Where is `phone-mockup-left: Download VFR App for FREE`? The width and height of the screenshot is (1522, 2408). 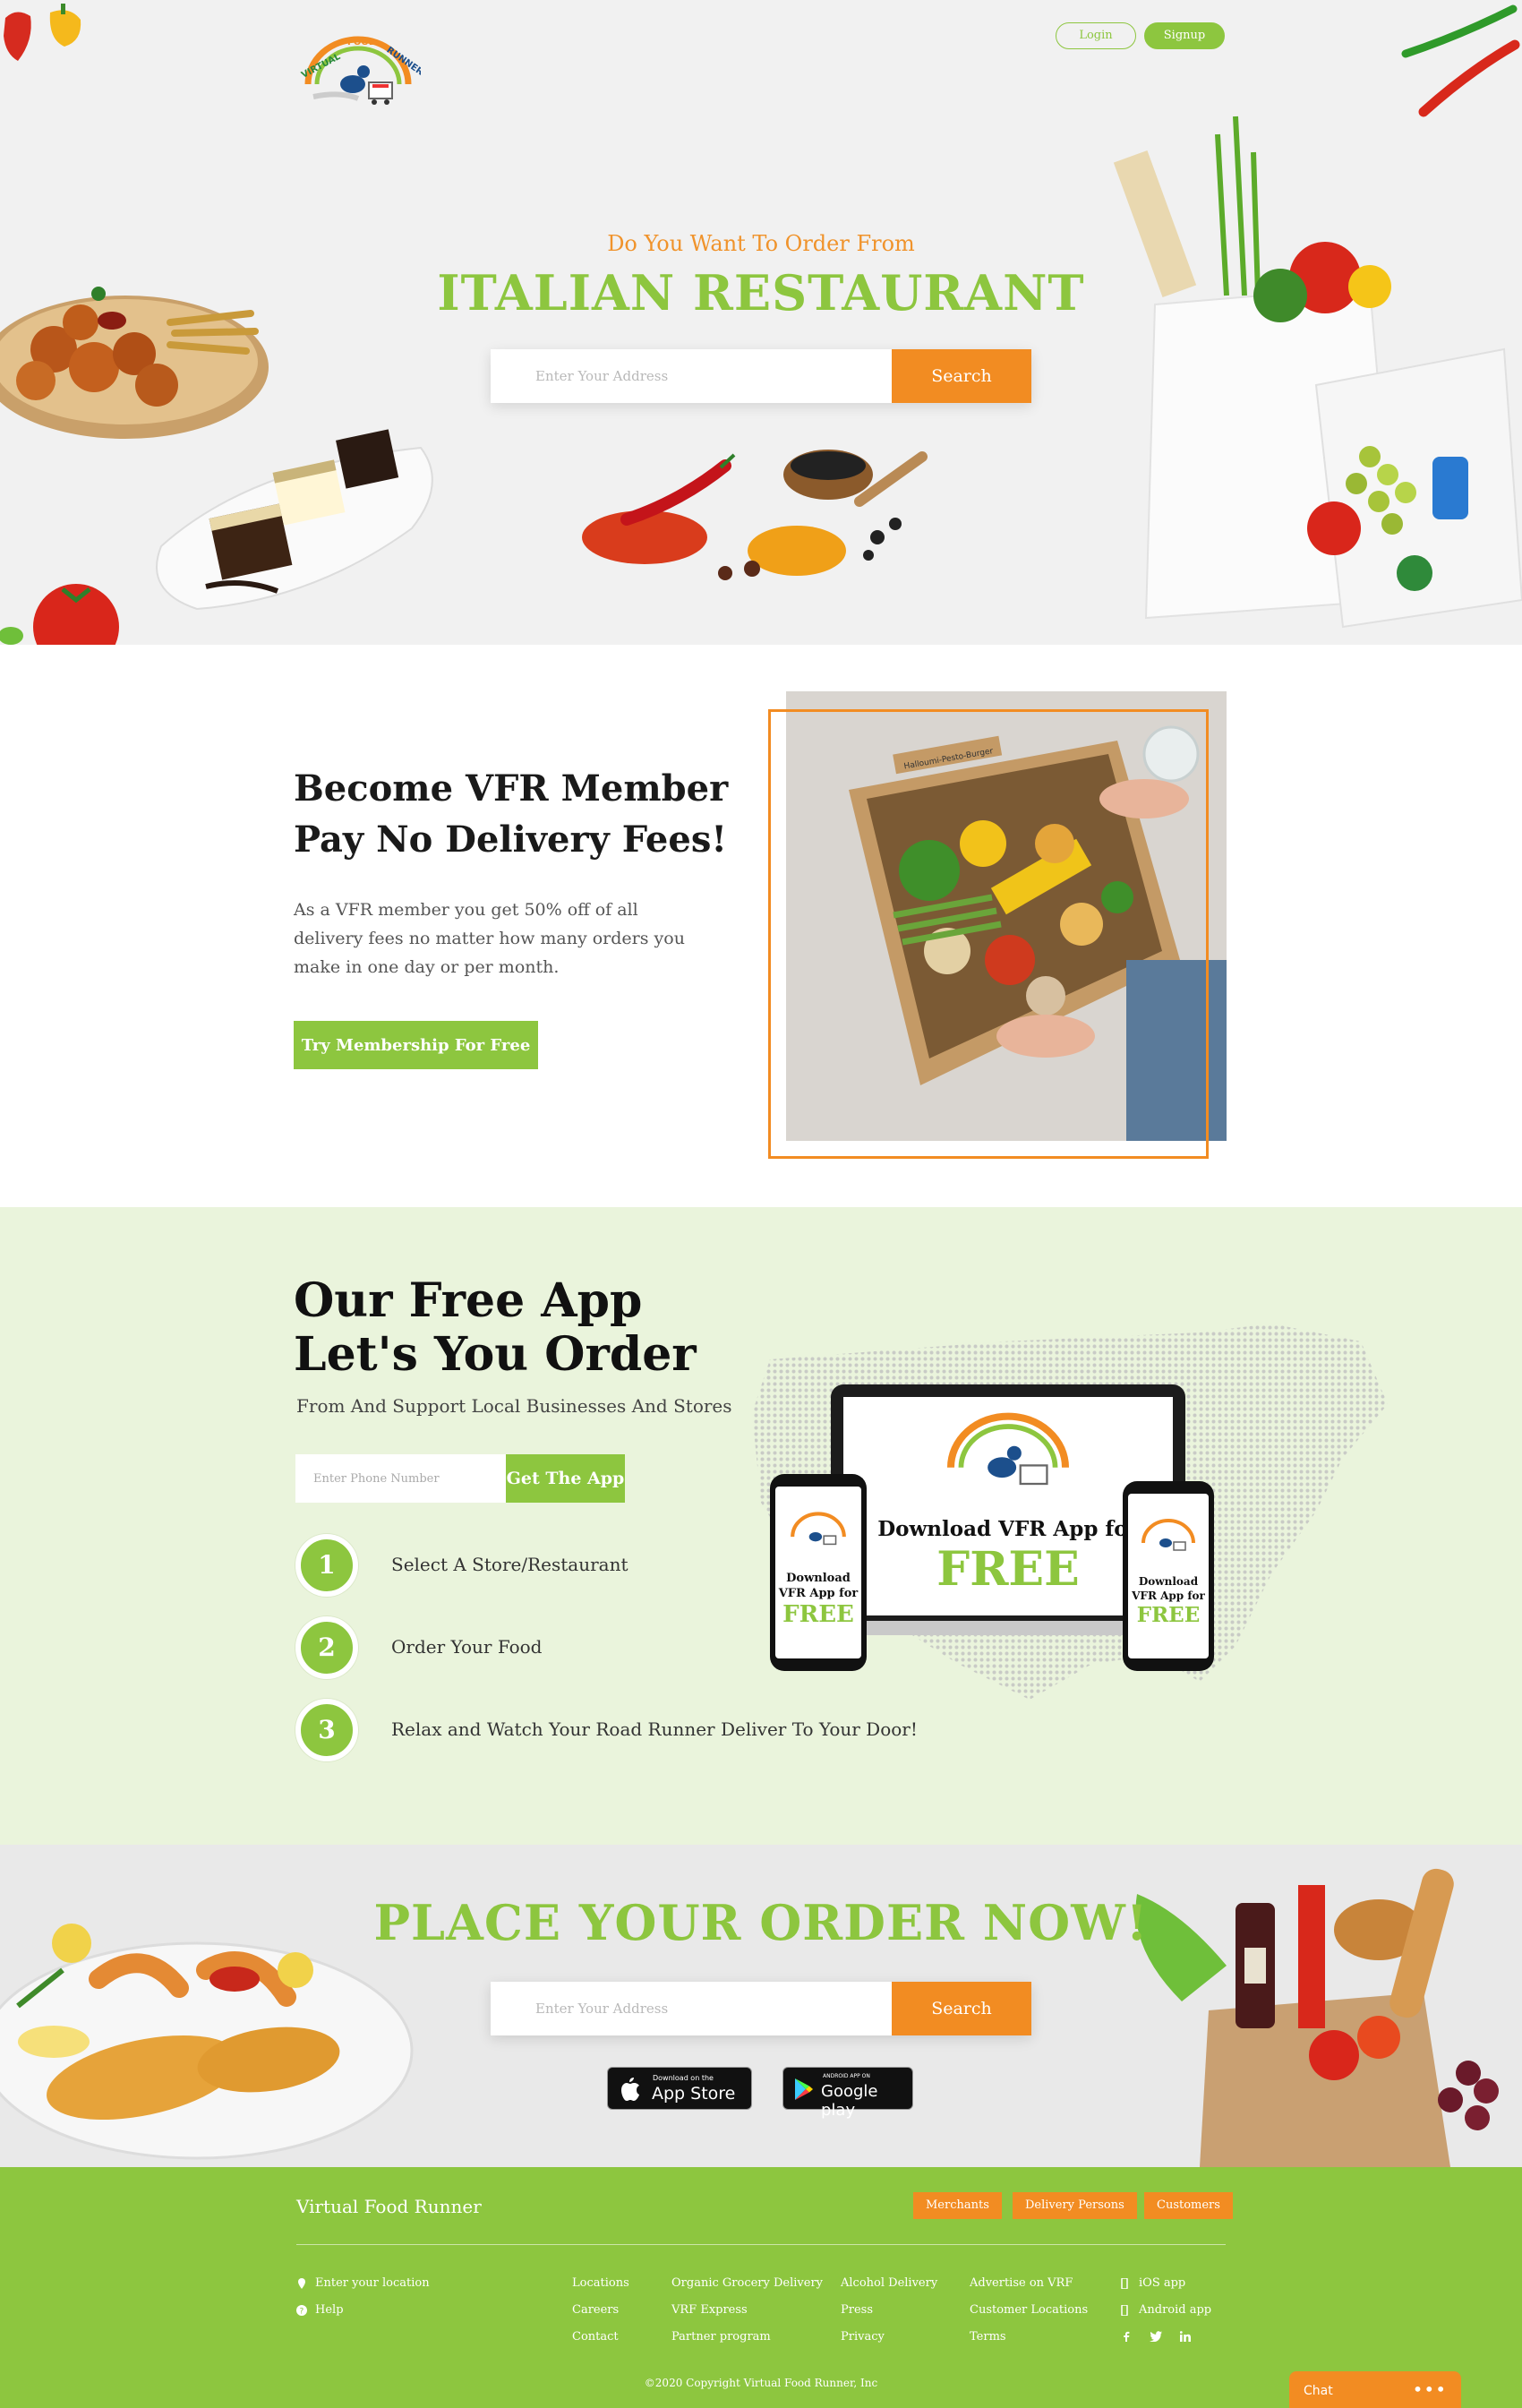 phone-mockup-left: Download VFR App for FREE is located at coordinates (818, 1572).